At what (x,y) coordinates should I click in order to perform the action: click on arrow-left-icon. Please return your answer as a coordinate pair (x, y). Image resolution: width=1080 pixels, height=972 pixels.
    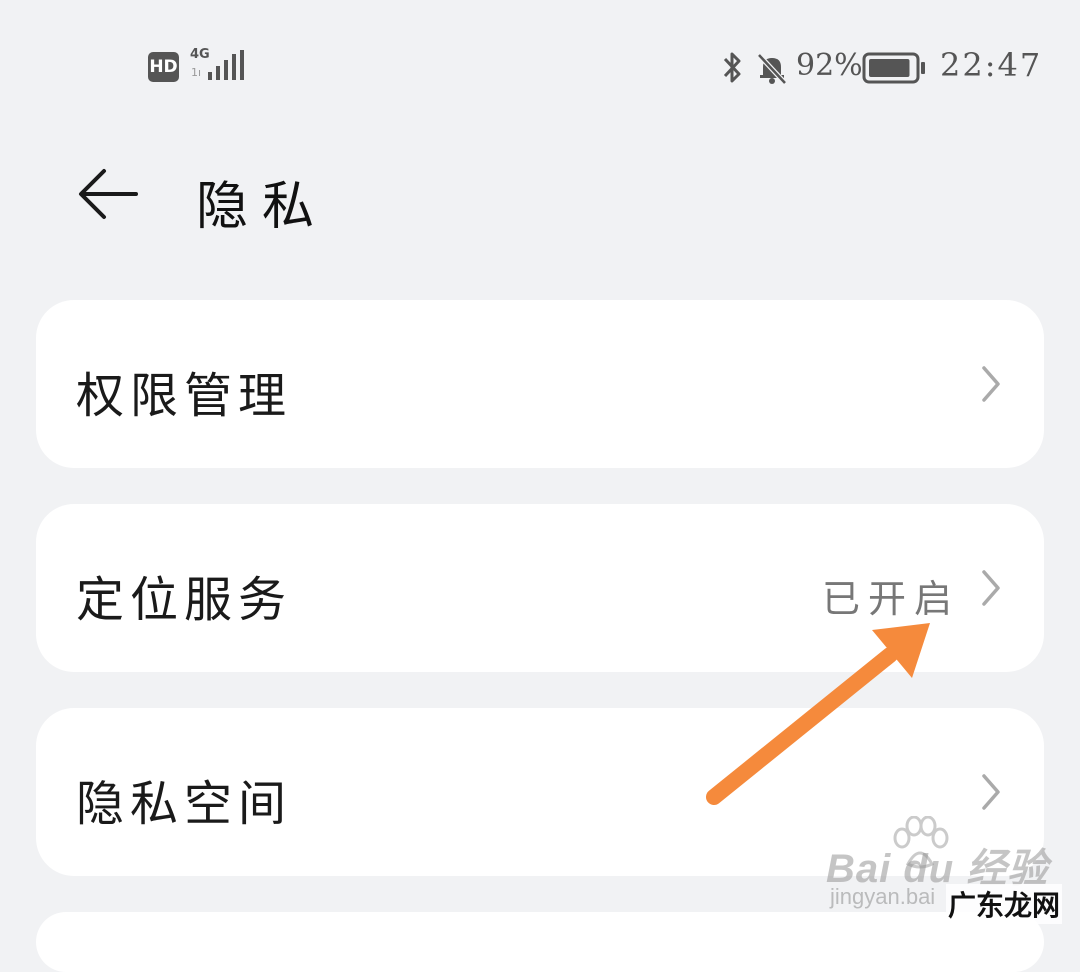
    Looking at the image, I should click on (108, 194).